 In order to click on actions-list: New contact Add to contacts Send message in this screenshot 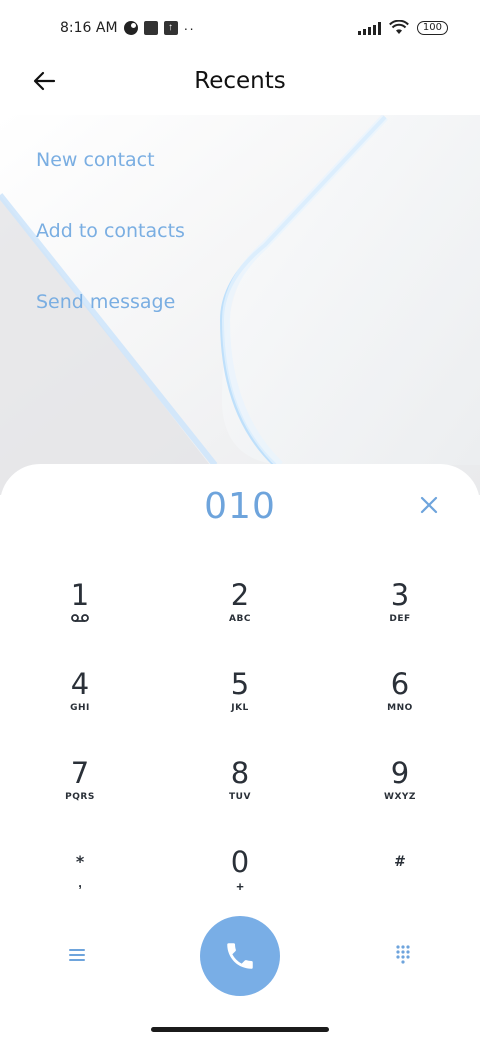, I will do `click(110, 241)`.